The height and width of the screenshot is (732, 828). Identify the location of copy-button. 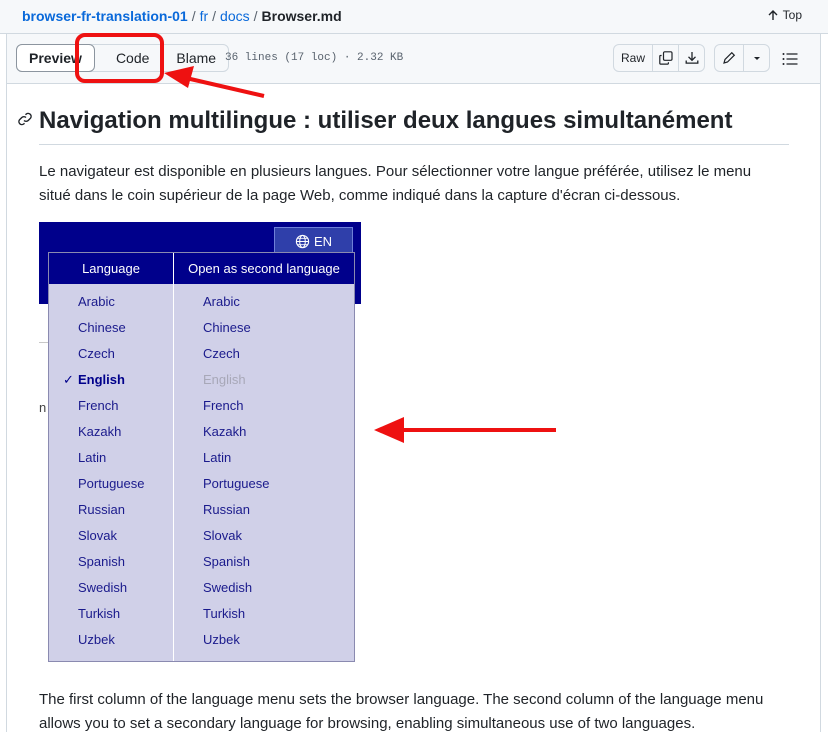
(665, 58).